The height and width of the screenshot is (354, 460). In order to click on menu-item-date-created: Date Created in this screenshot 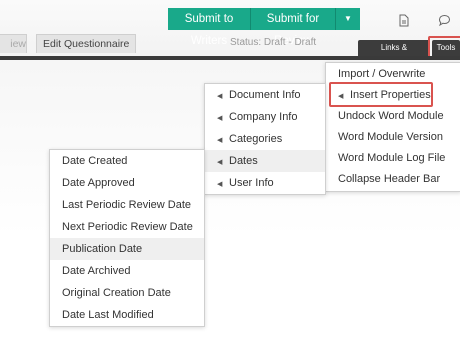, I will do `click(127, 161)`.